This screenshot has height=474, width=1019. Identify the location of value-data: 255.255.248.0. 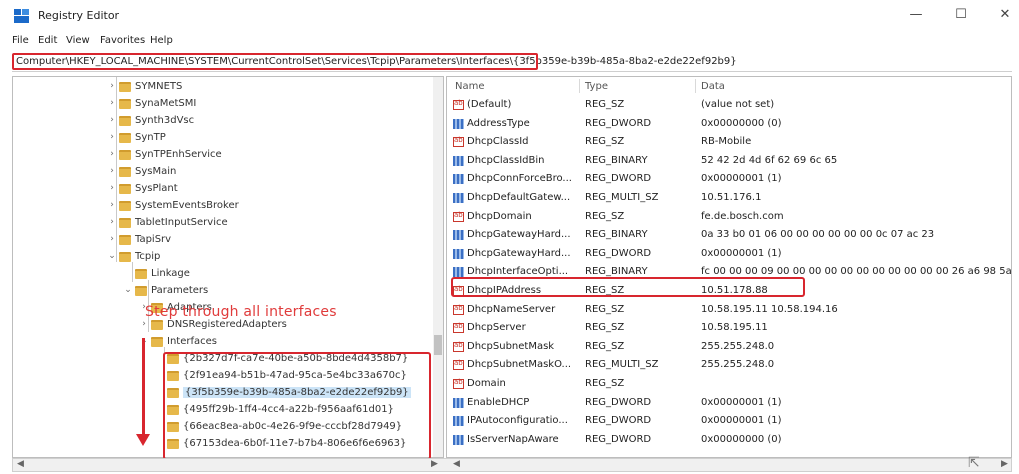
(738, 365).